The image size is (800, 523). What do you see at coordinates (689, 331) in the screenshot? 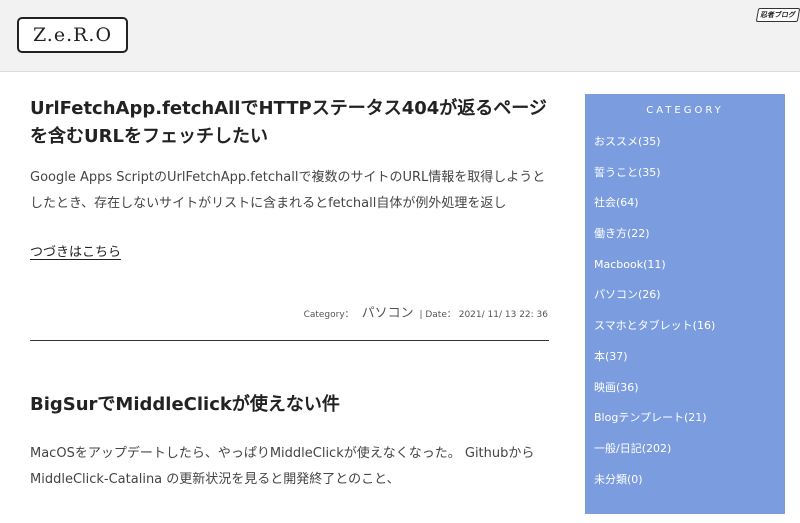
I see `category-item: スマホとタブレット(16)` at bounding box center [689, 331].